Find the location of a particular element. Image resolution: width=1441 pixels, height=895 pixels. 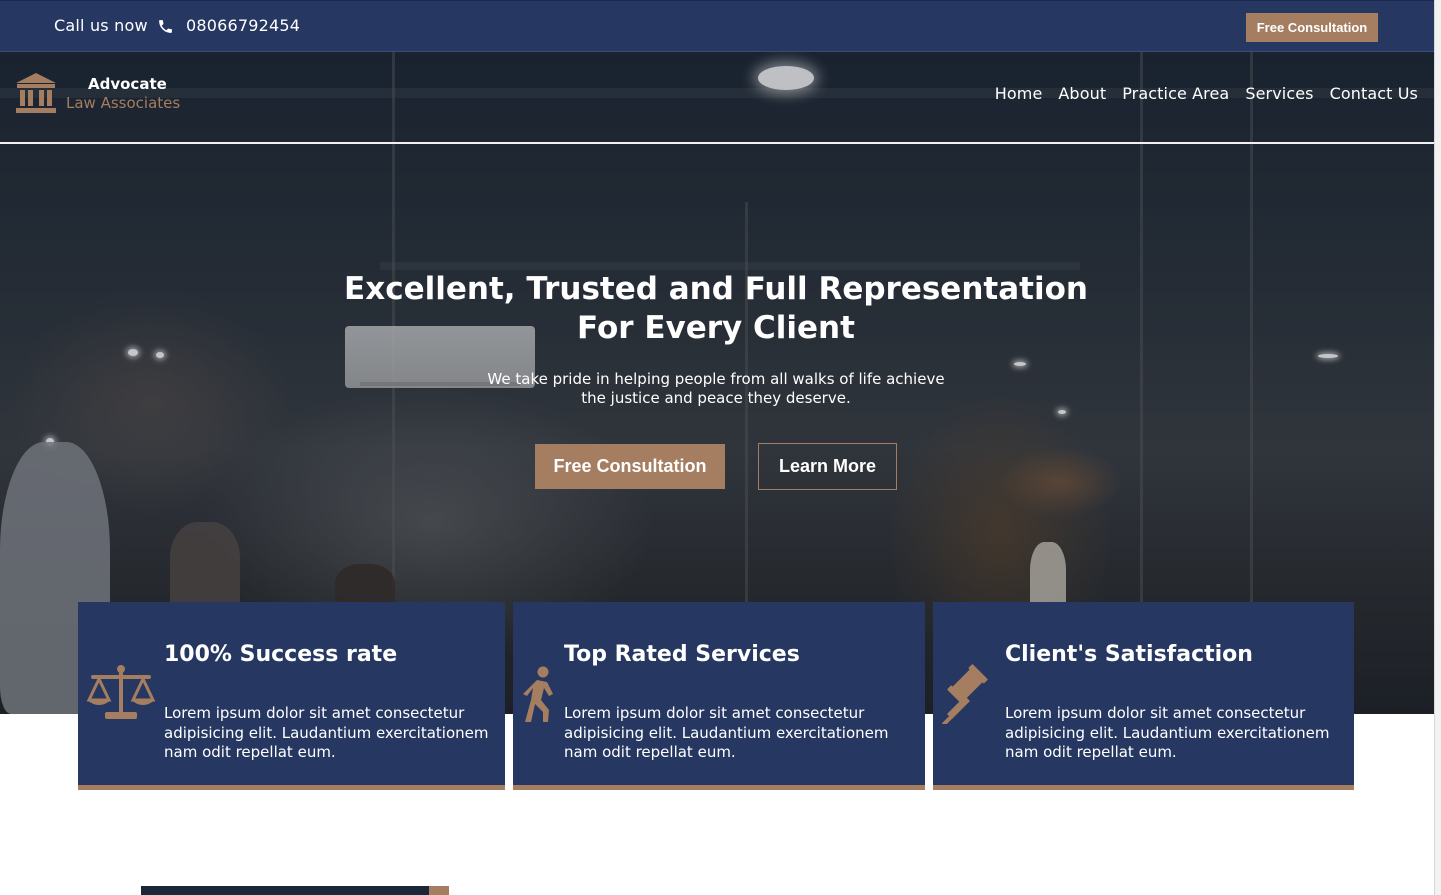

walking-person-icon is located at coordinates (538, 694).